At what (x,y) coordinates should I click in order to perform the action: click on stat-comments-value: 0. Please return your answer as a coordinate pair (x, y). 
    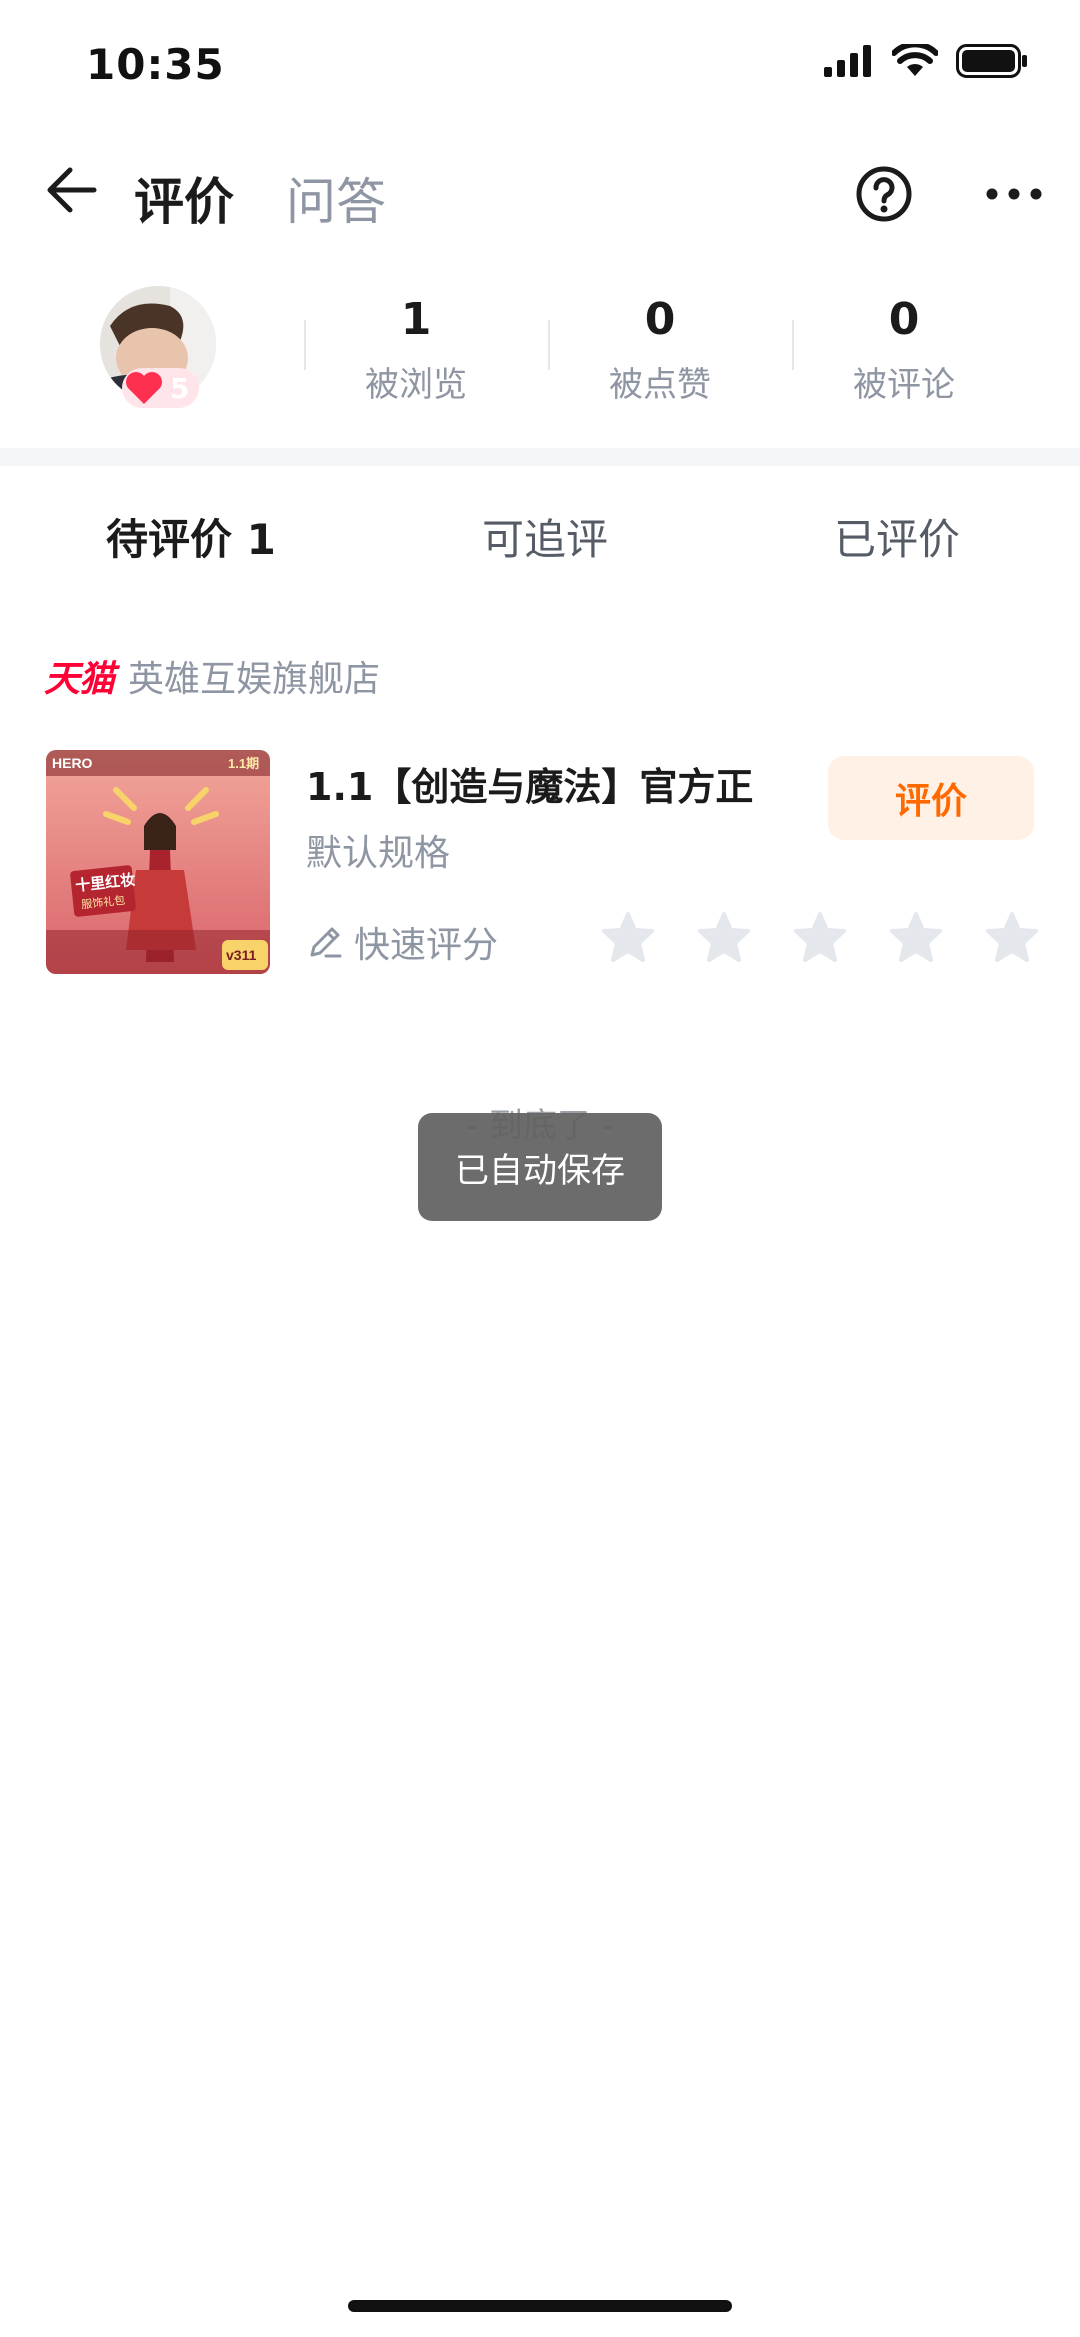
    Looking at the image, I should click on (904, 319).